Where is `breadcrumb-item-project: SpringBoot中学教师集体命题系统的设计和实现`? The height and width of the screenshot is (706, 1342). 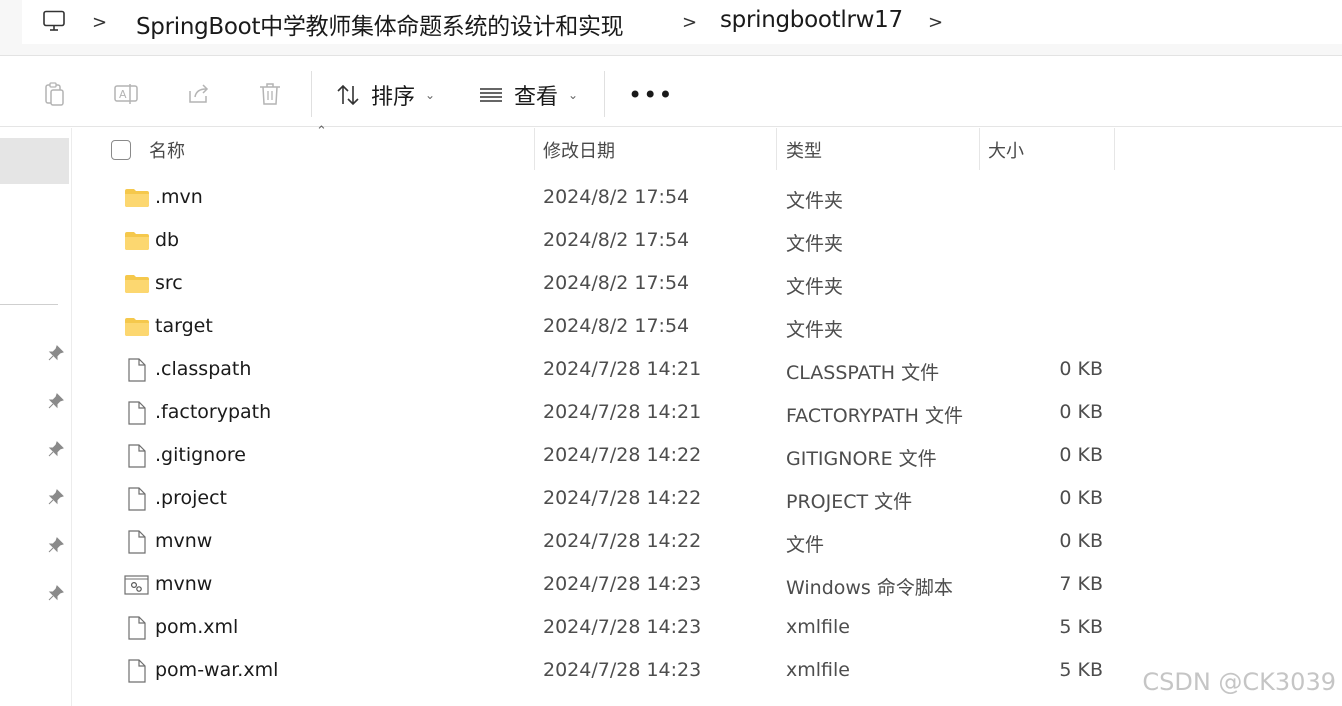 breadcrumb-item-project: SpringBoot中学教师集体命题系统的设计和实现 is located at coordinates (380, 24).